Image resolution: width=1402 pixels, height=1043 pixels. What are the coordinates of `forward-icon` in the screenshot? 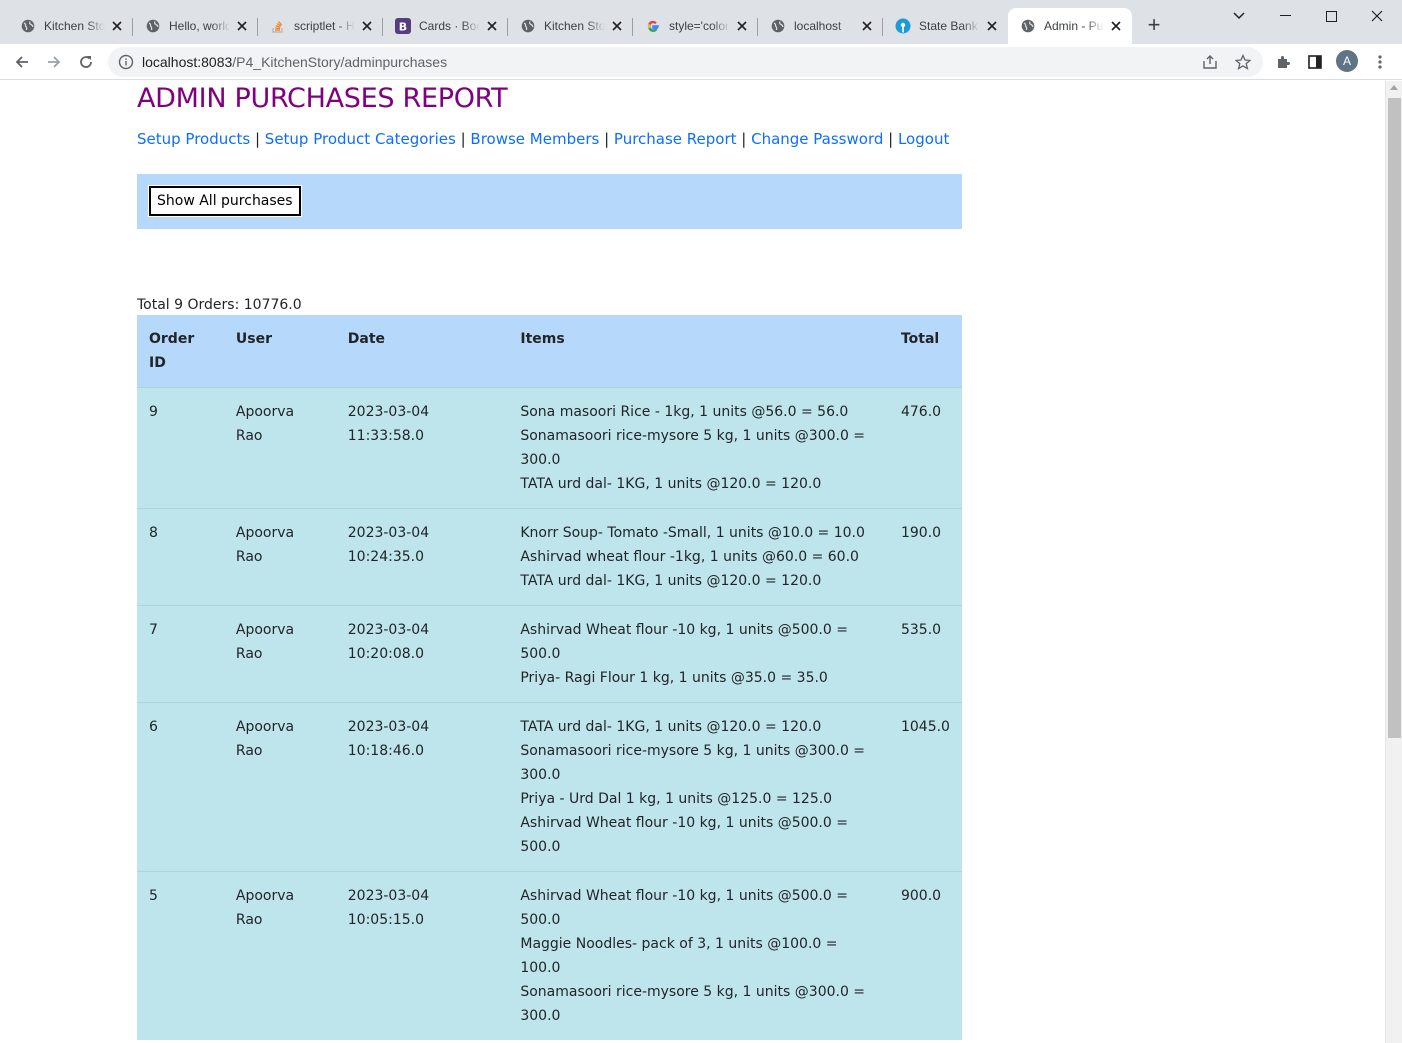 It's located at (54, 62).